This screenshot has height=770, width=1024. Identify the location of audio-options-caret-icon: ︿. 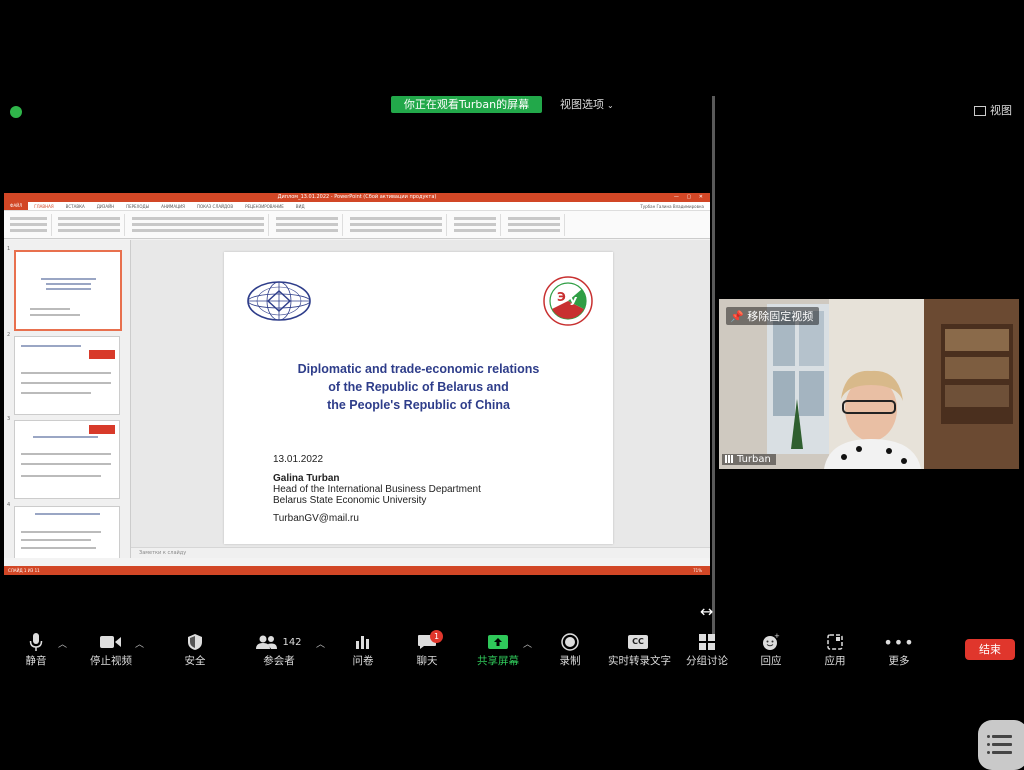
(62, 643).